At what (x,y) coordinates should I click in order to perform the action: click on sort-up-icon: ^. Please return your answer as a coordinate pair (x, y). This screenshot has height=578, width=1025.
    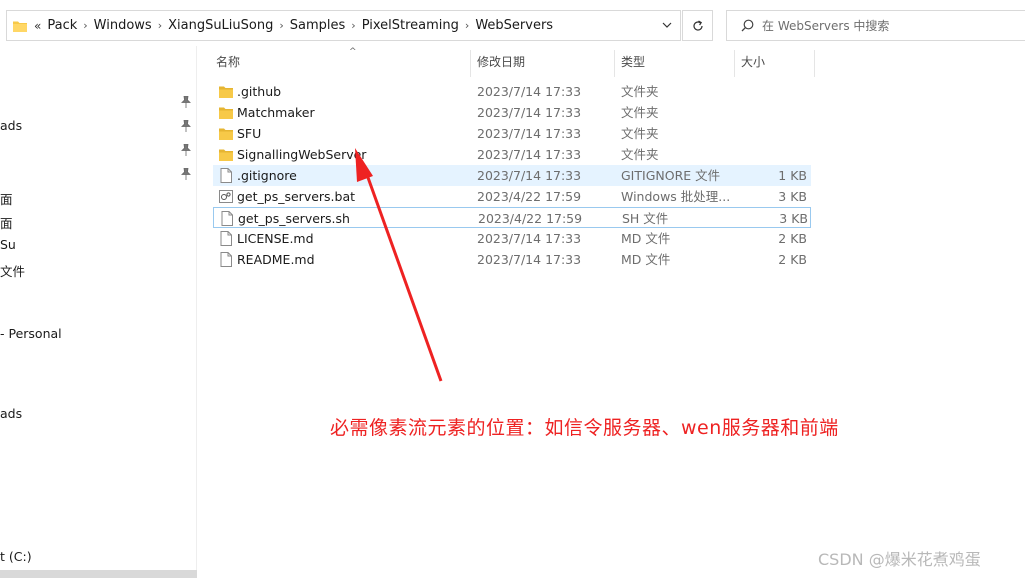
    Looking at the image, I should click on (353, 52).